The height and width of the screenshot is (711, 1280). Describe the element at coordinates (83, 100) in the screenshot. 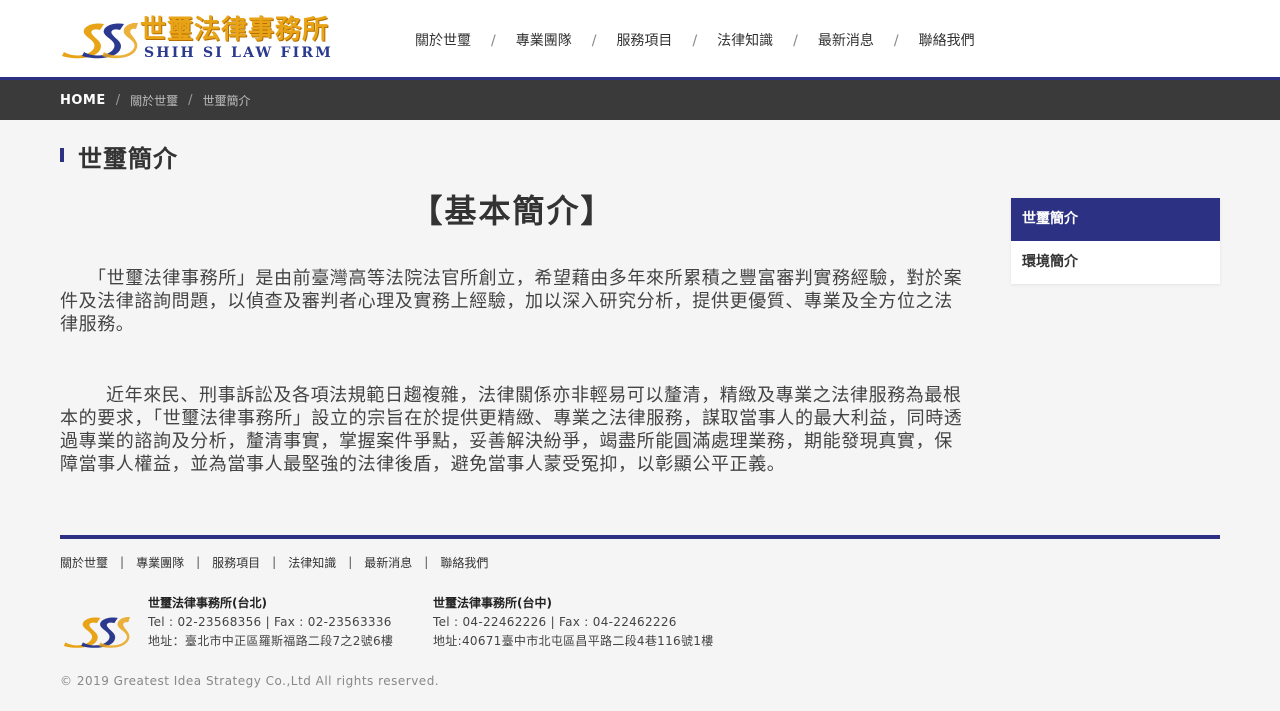

I see `breadcrumb-home: HOME` at that location.